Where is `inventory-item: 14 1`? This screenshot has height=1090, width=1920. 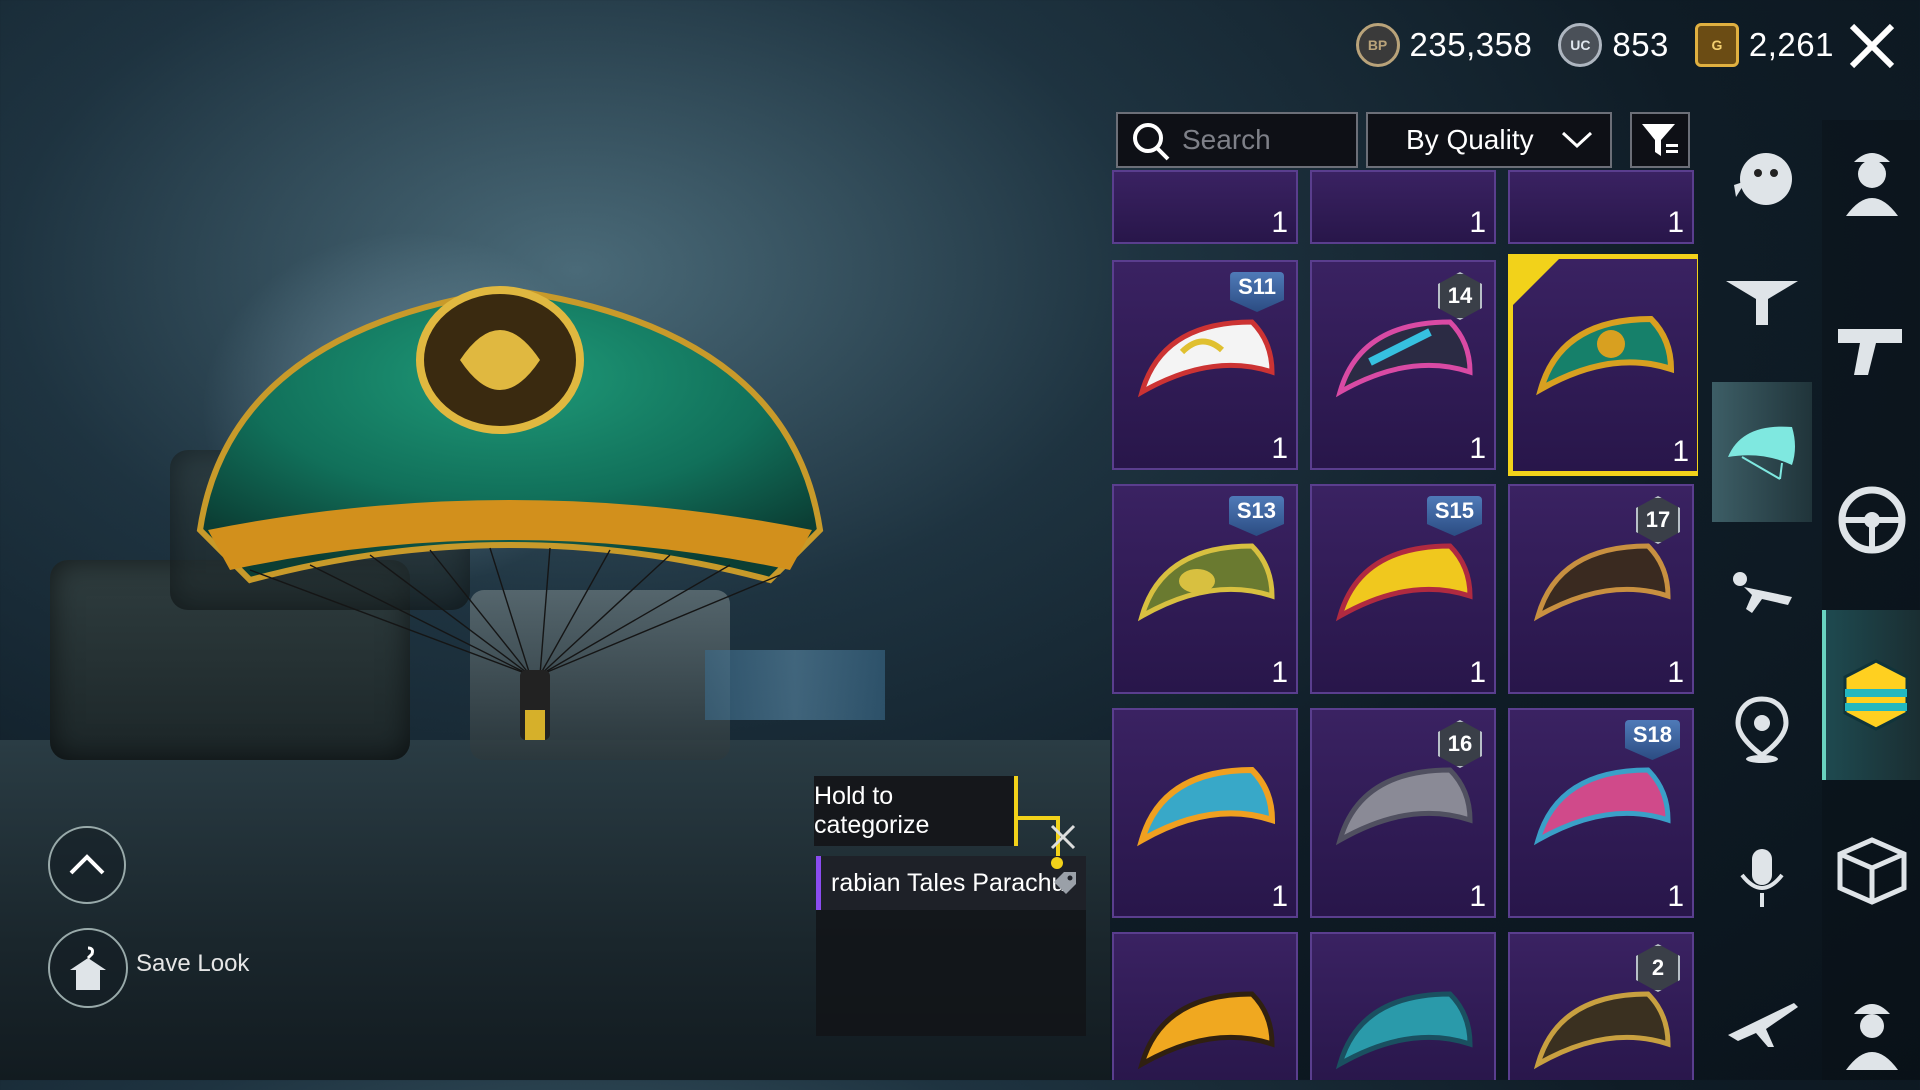
inventory-item: 14 1 is located at coordinates (1403, 365).